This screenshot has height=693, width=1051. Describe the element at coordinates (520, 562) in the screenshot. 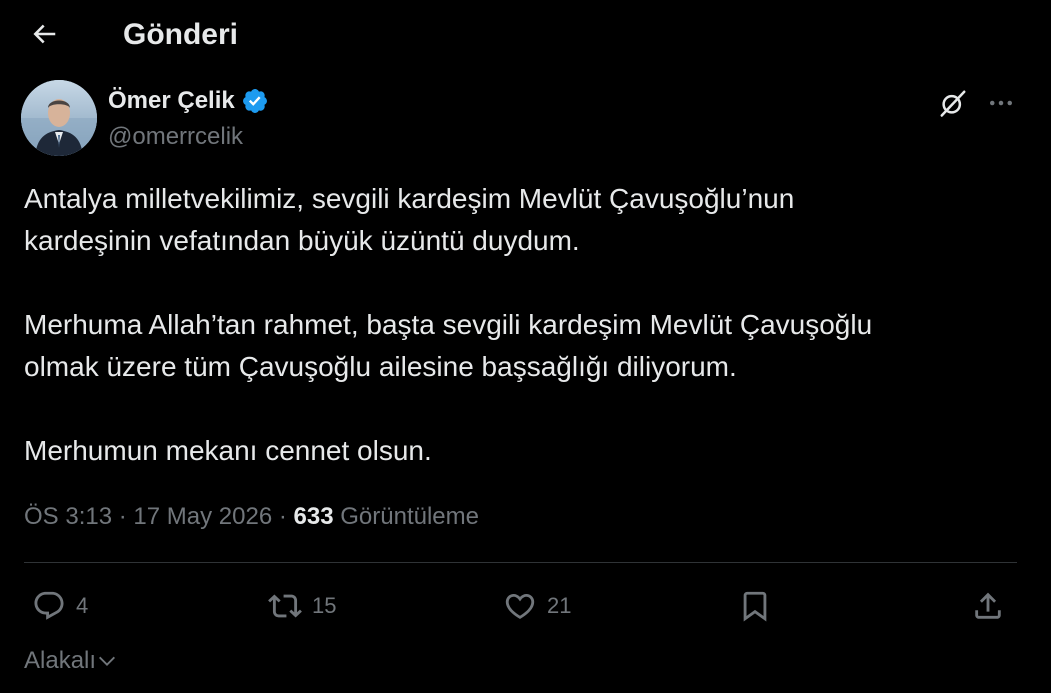

I see `divider` at that location.